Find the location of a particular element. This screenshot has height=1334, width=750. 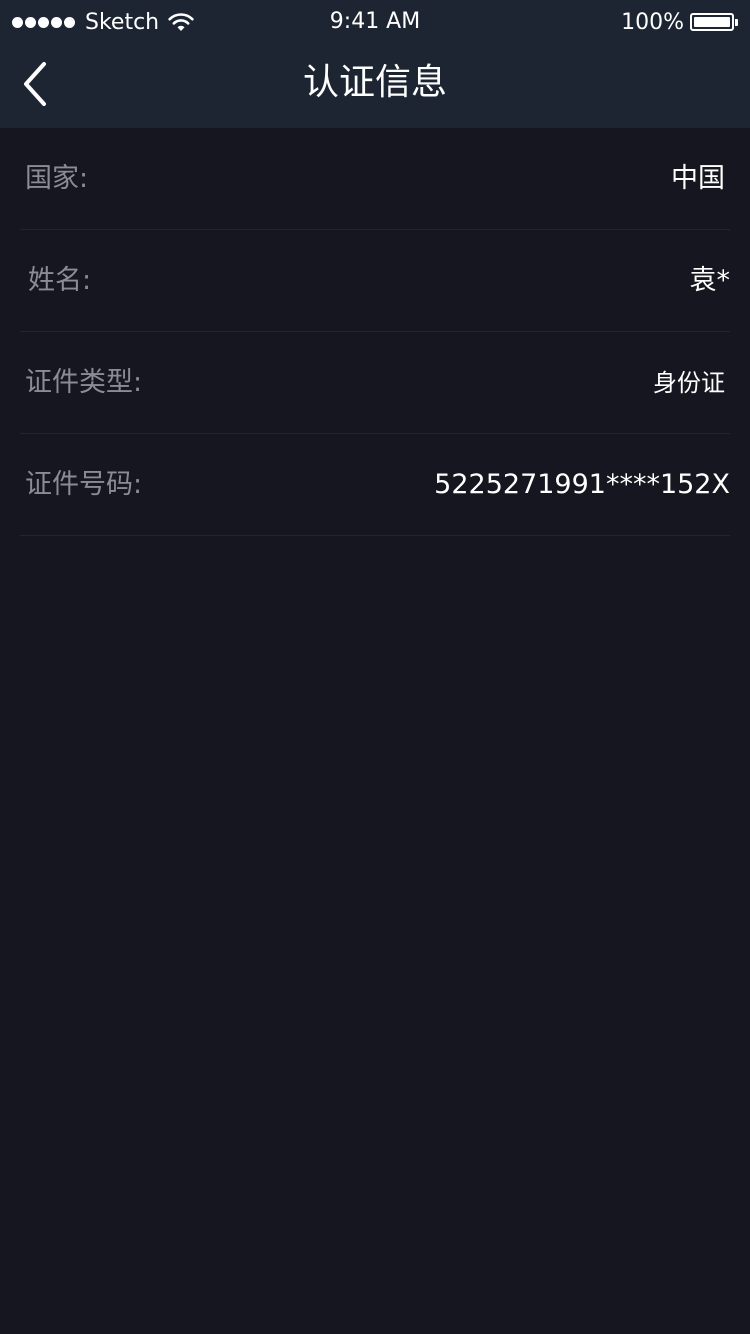

page-title: 认证信息 is located at coordinates (374, 82).